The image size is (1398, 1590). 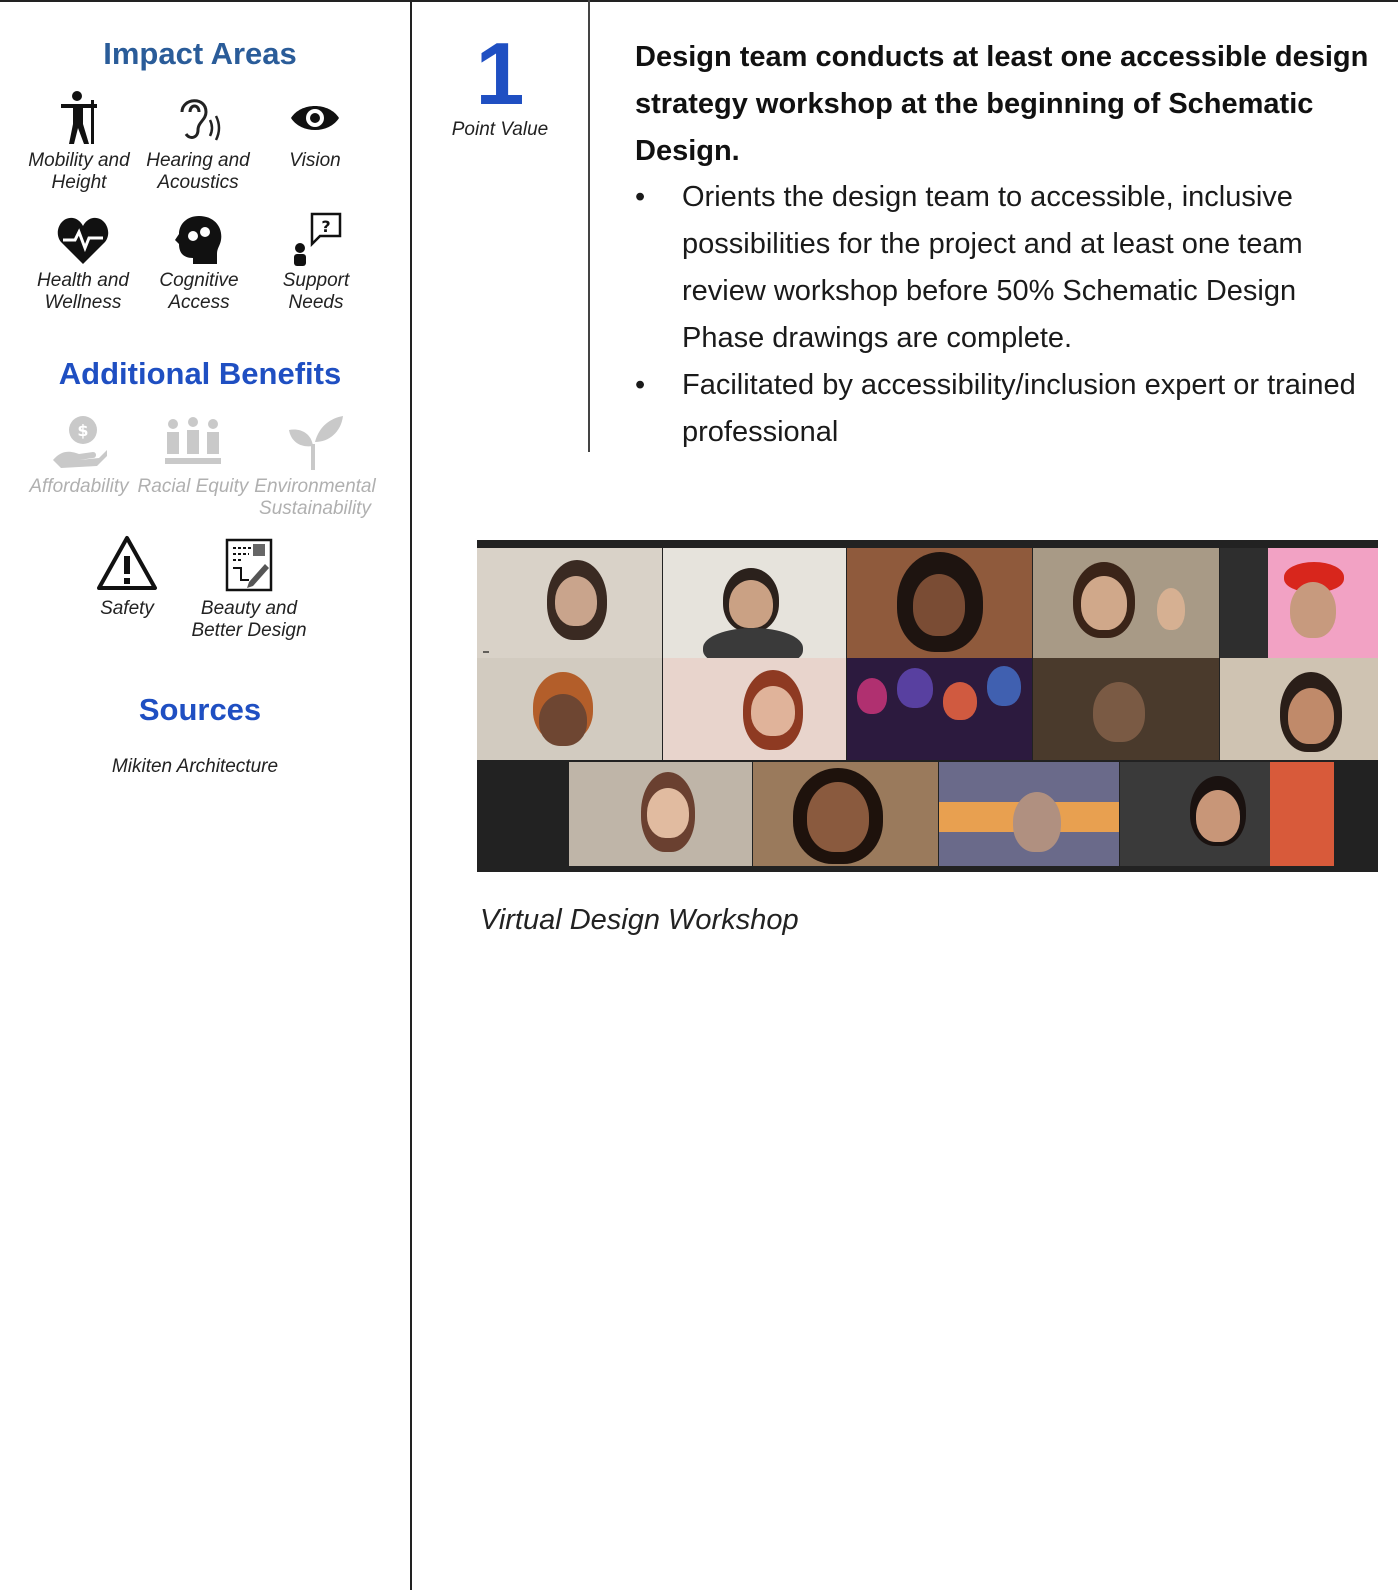 I want to click on benefit-item-label: Racial Equity, so click(x=193, y=486).